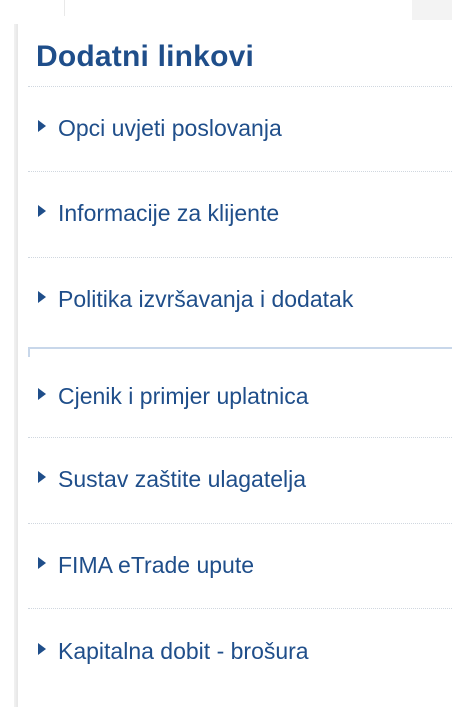  I want to click on left-border-rule, so click(16, 365).